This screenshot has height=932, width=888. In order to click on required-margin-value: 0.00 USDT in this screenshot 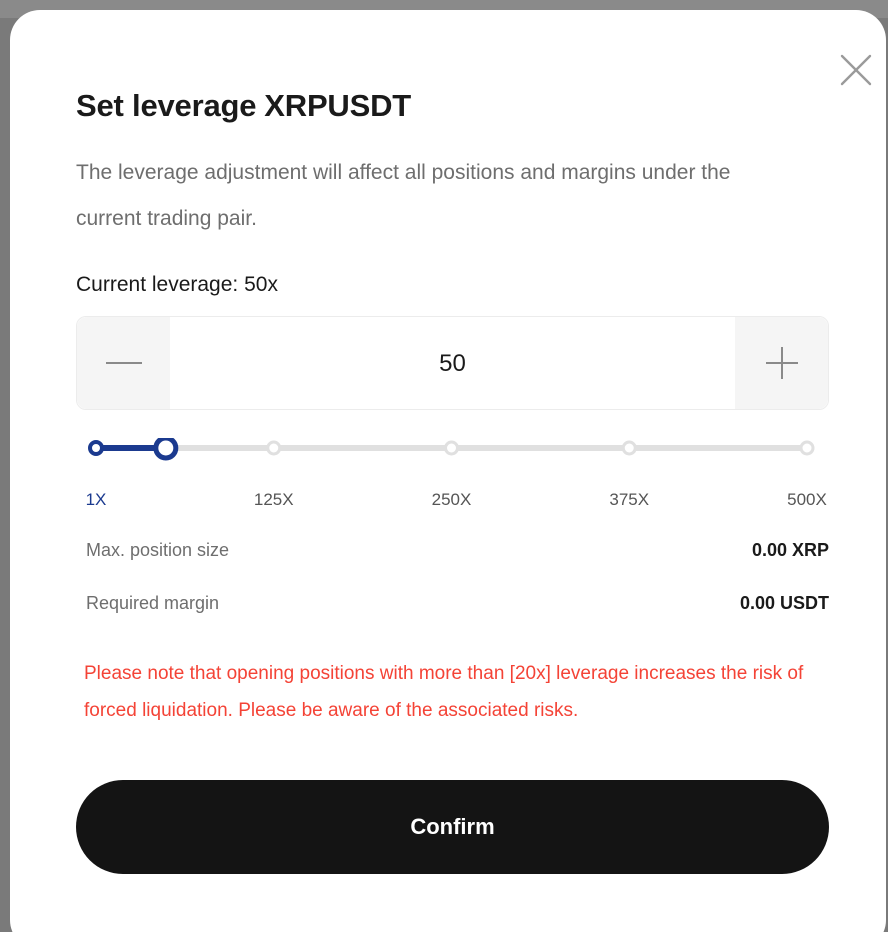, I will do `click(784, 603)`.